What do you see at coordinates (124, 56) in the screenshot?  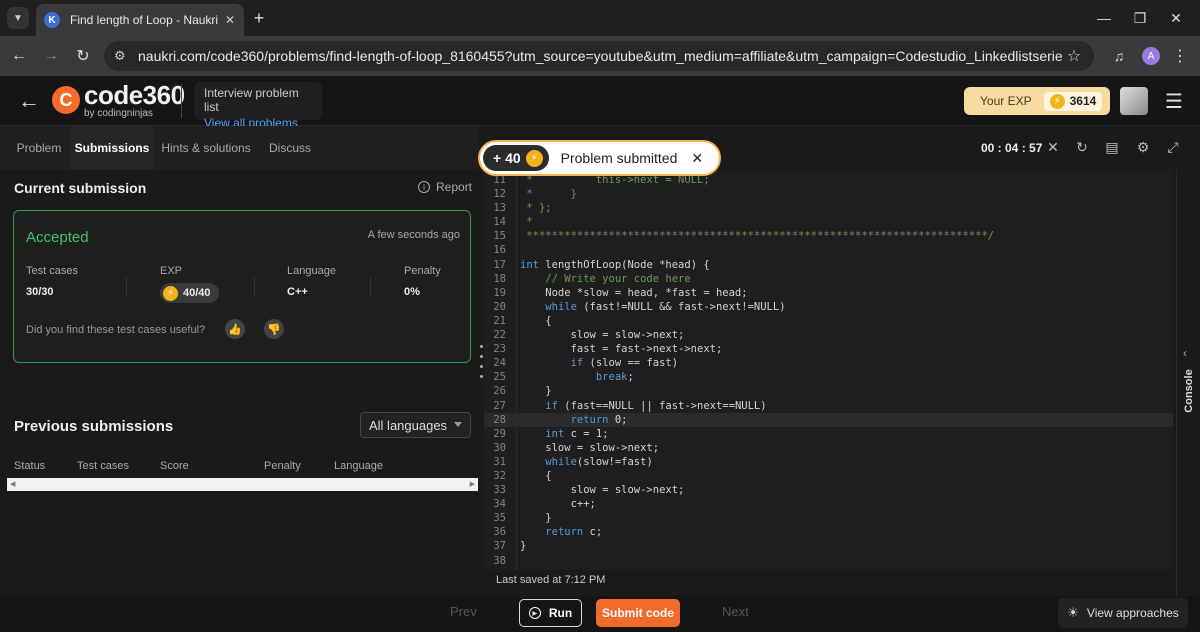 I see `site-info-icon: ⚙` at bounding box center [124, 56].